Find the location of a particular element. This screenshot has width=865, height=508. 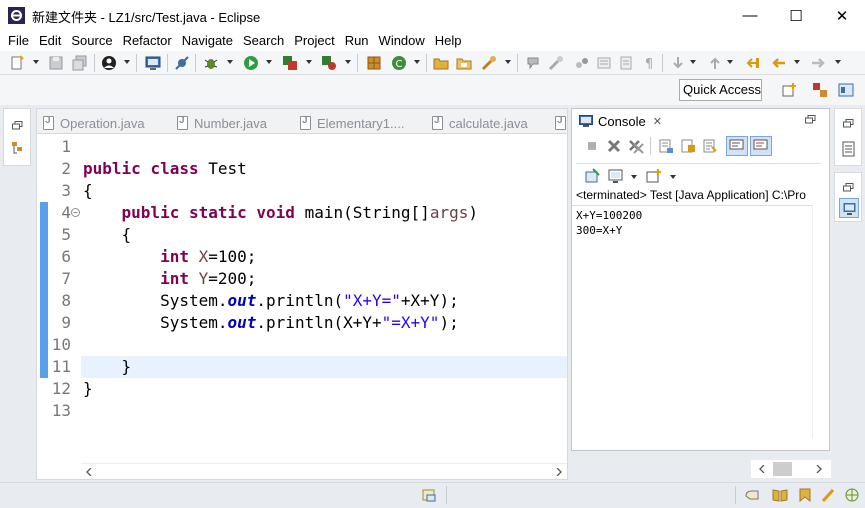

menu-navigate: Navigate is located at coordinates (207, 41).